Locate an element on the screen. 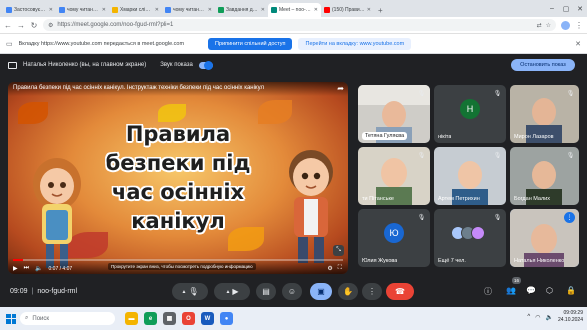  present-button: ▣ is located at coordinates (321, 291).